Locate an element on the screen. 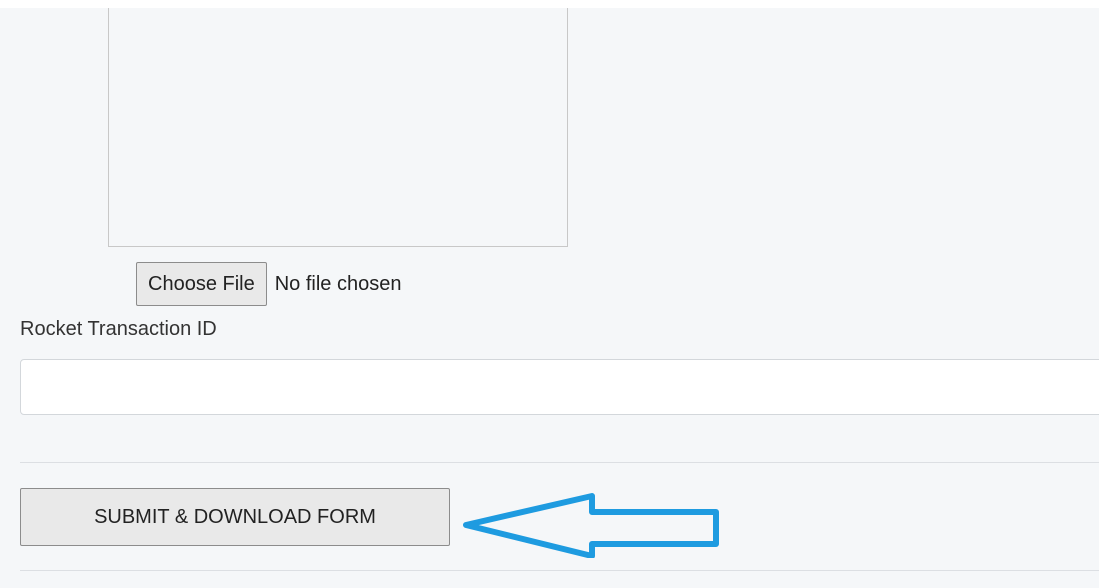 This screenshot has height=588, width=1099. file-upload-row: Choose File No file chosen is located at coordinates (268, 284).